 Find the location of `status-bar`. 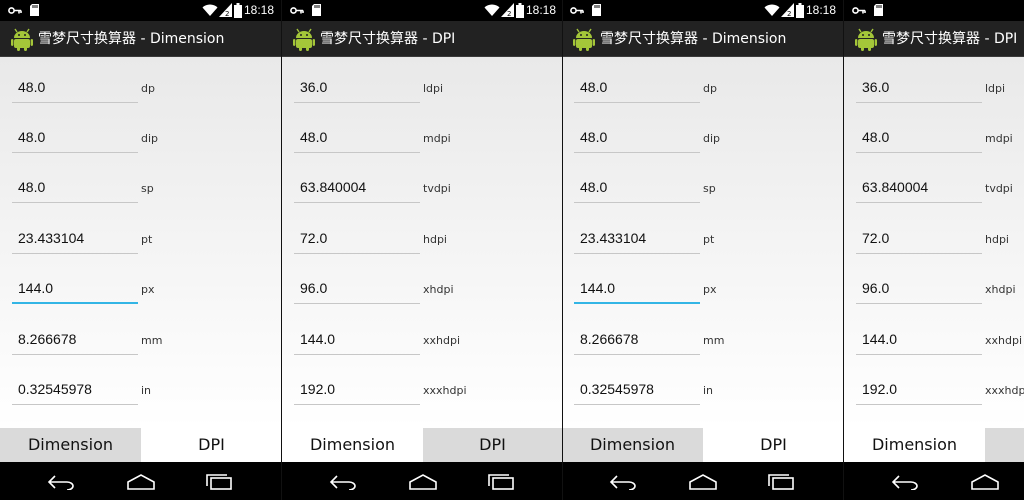

status-bar is located at coordinates (934, 10).